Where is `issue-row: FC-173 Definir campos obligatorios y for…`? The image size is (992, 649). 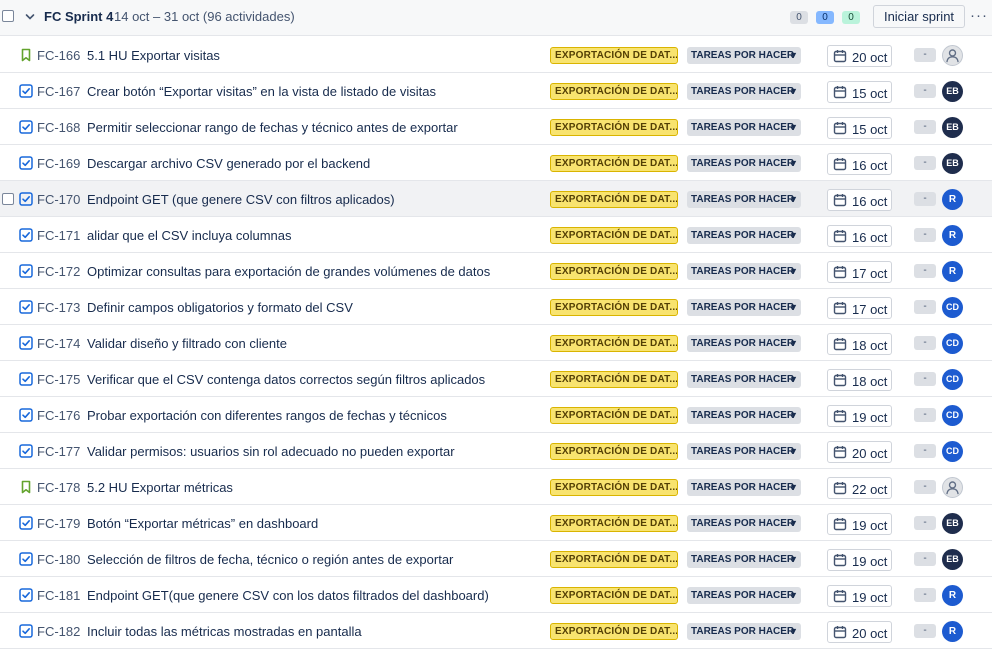
issue-row: FC-173 Definir campos obligatorios y for… is located at coordinates (496, 307).